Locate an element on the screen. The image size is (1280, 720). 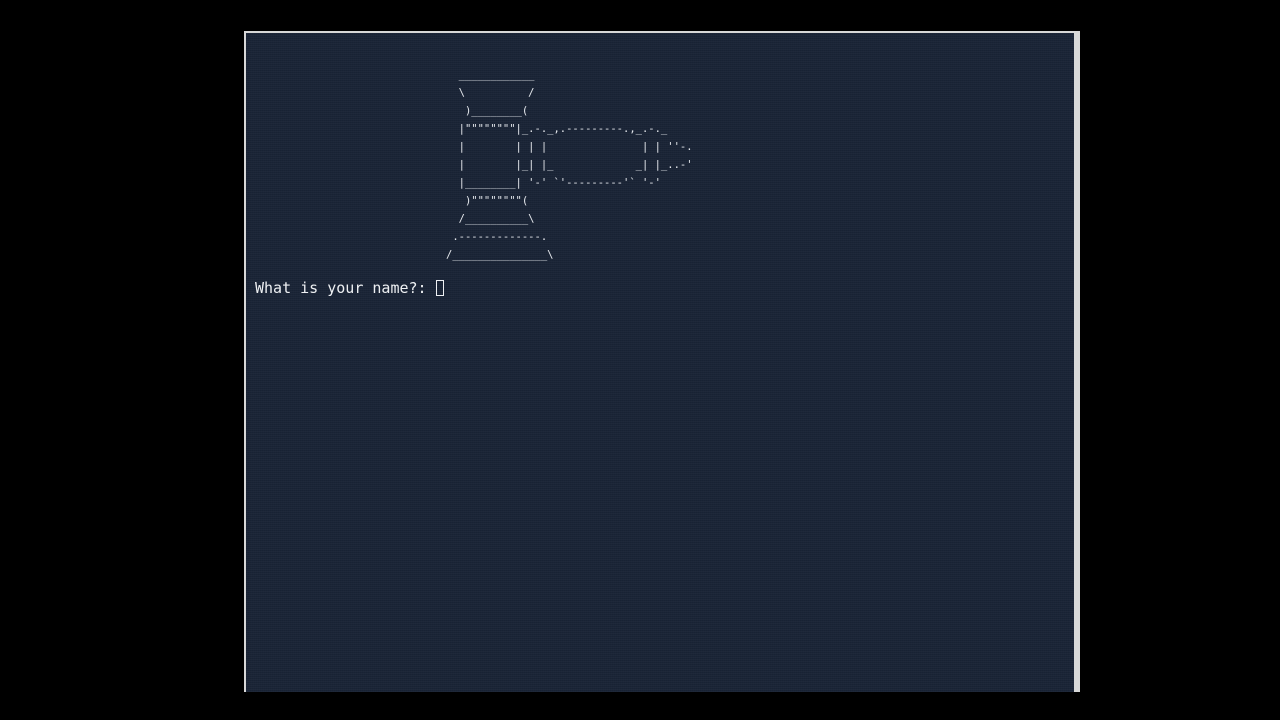
name-prompt-line: What is your name?: is located at coordinates (349, 288).